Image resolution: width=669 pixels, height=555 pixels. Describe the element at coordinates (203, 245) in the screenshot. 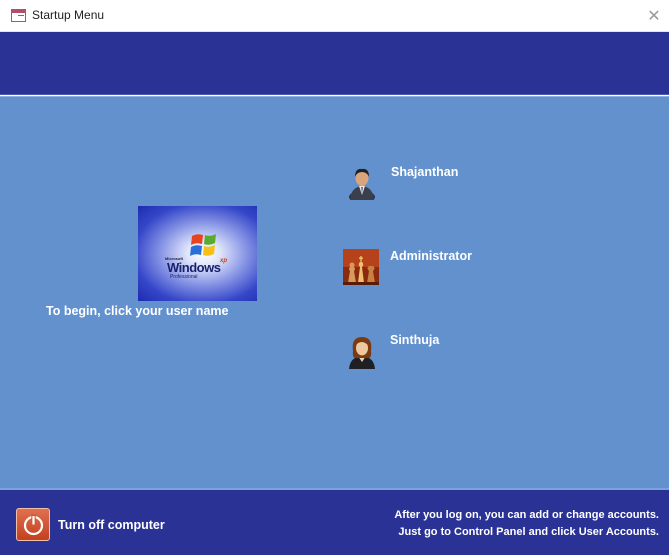

I see `windows-flag-icon` at that location.